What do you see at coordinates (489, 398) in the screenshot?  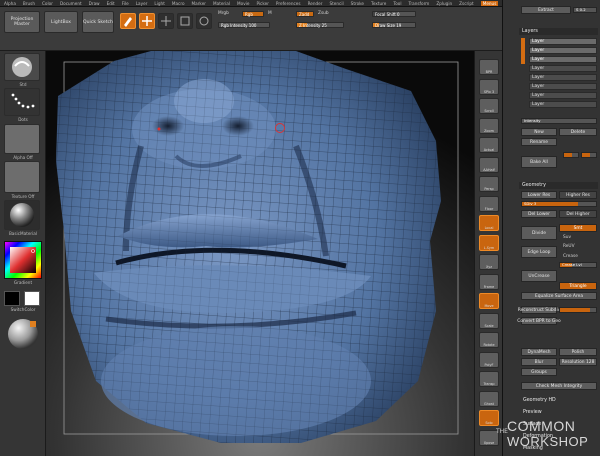 I see `shelf-icon-ghost: Ghost` at bounding box center [489, 398].